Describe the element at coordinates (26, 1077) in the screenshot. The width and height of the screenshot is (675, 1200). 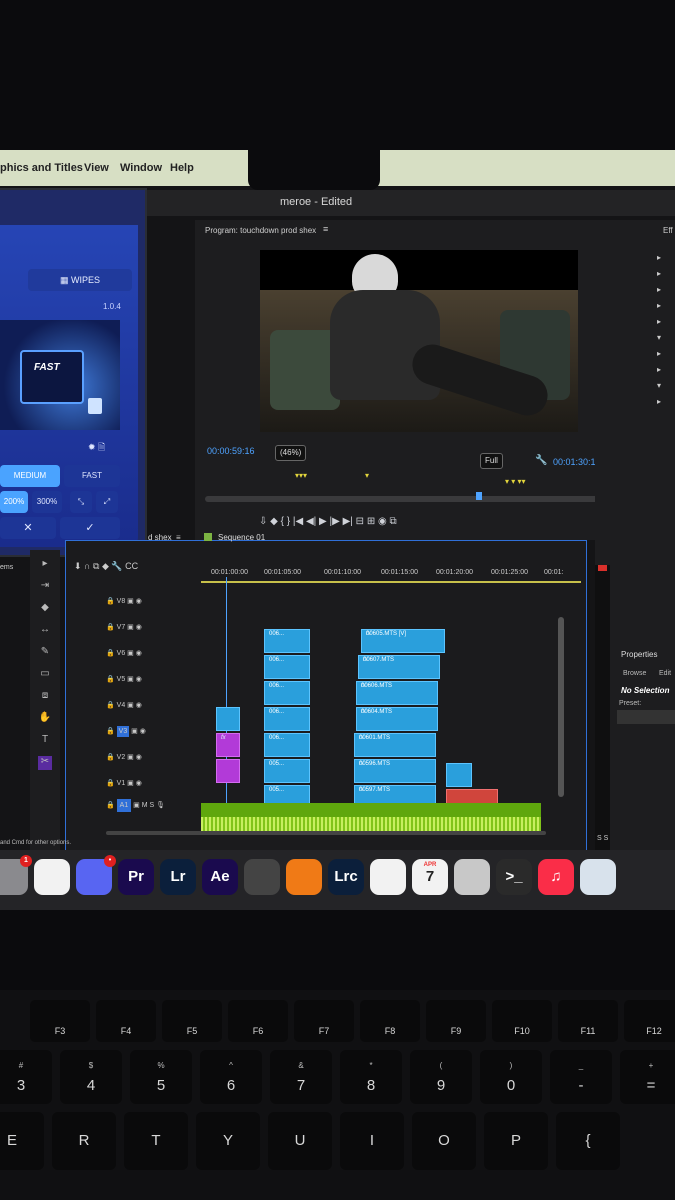
I see `key-0: #3` at that location.